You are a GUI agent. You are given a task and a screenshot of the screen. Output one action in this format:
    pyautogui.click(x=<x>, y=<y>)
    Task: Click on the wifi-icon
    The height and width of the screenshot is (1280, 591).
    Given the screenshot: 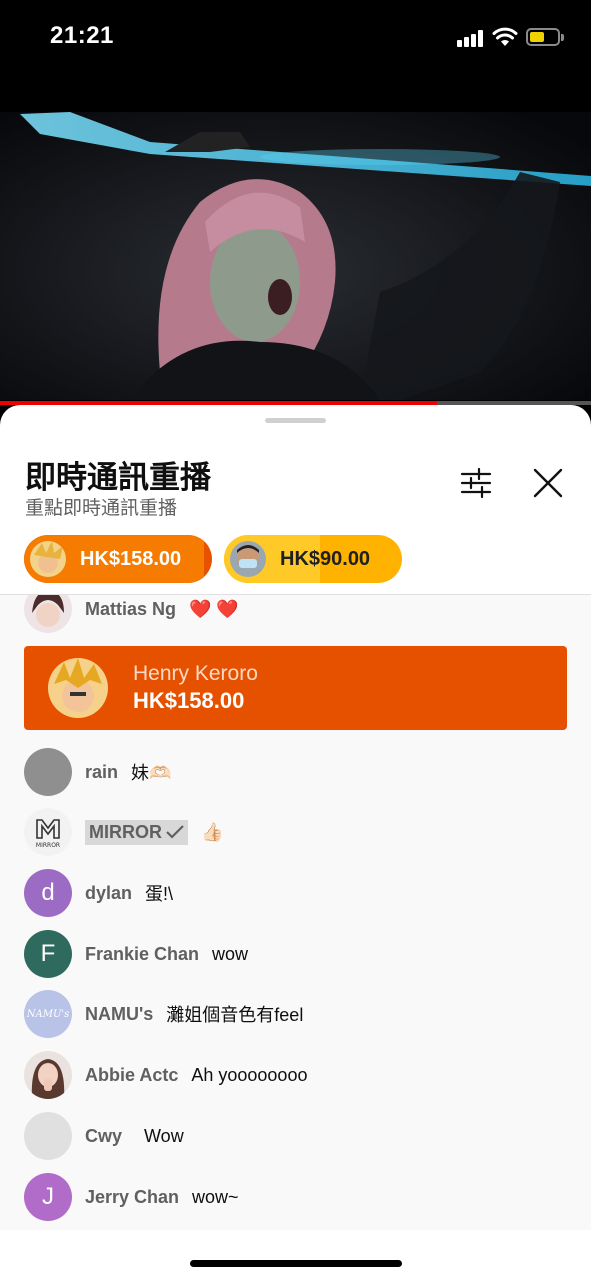 What is the action you would take?
    pyautogui.click(x=505, y=36)
    